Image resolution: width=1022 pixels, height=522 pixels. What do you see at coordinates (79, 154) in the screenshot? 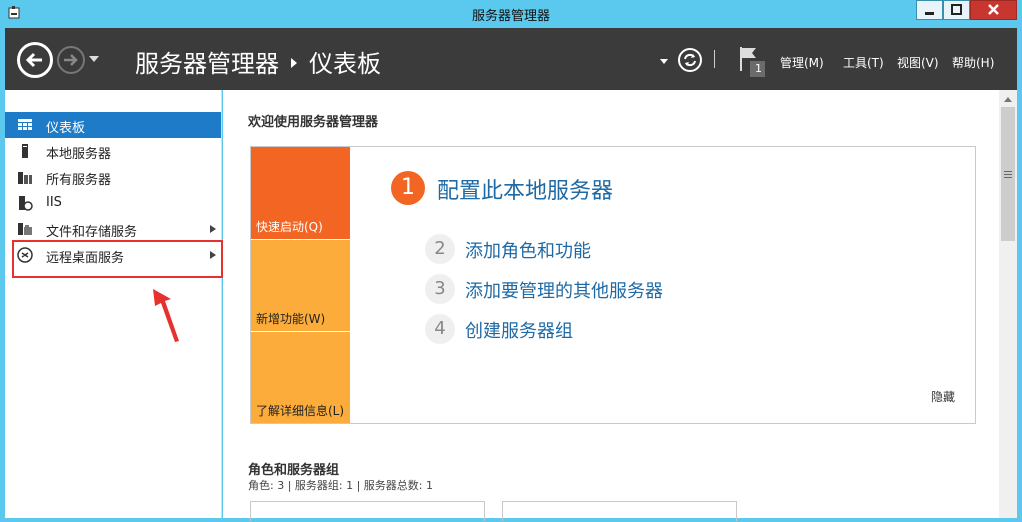
I see `sidebar-item-label: 本地服务器` at bounding box center [79, 154].